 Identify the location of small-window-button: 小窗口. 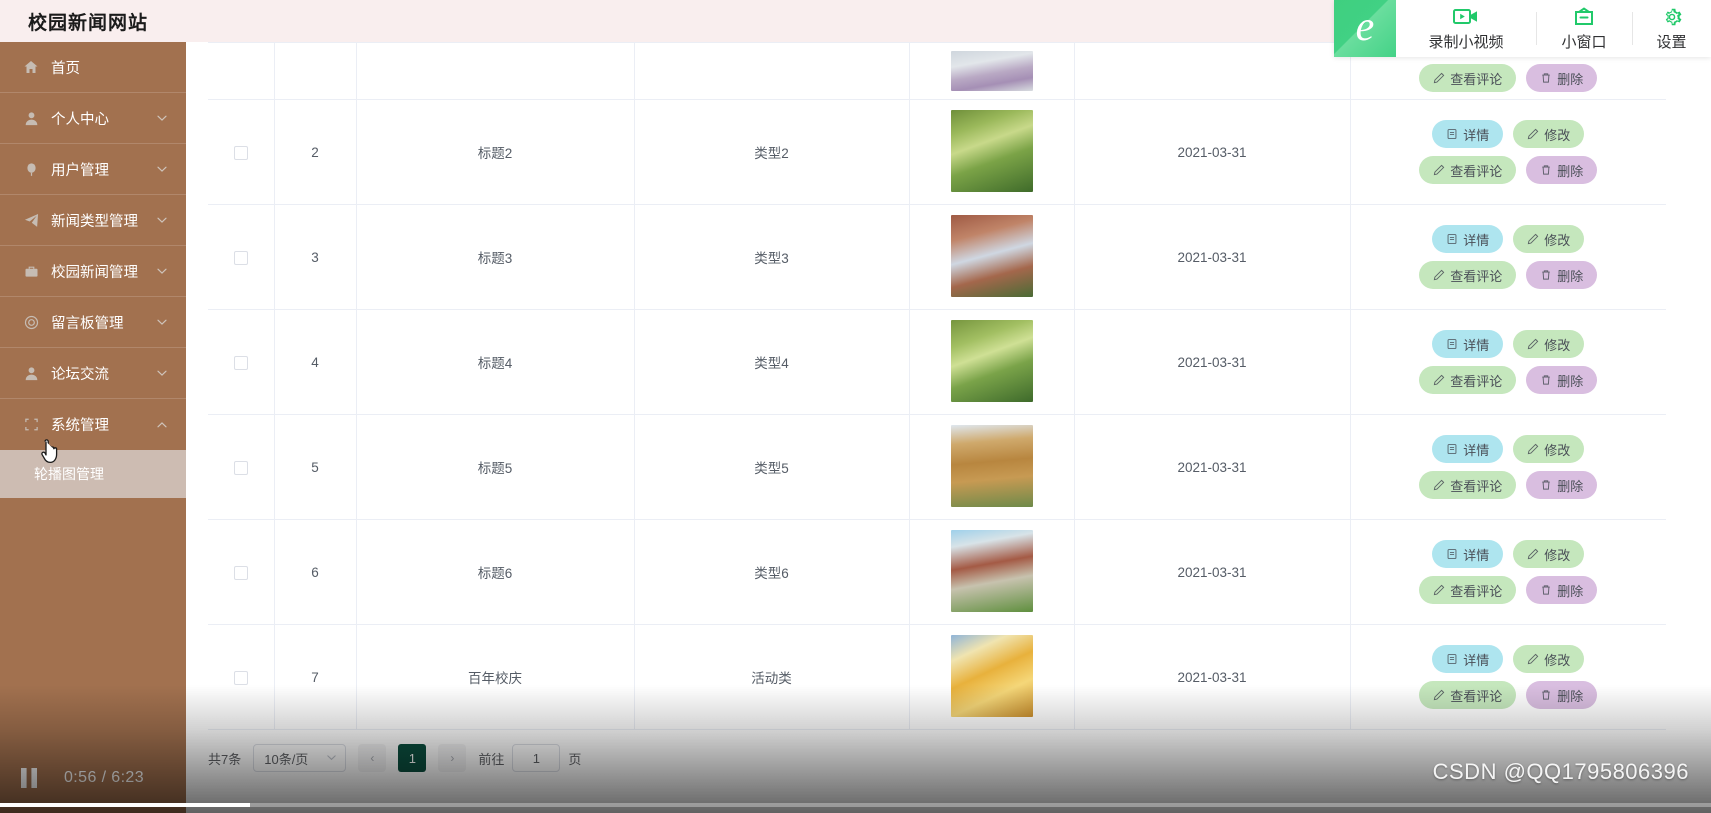
(1584, 28).